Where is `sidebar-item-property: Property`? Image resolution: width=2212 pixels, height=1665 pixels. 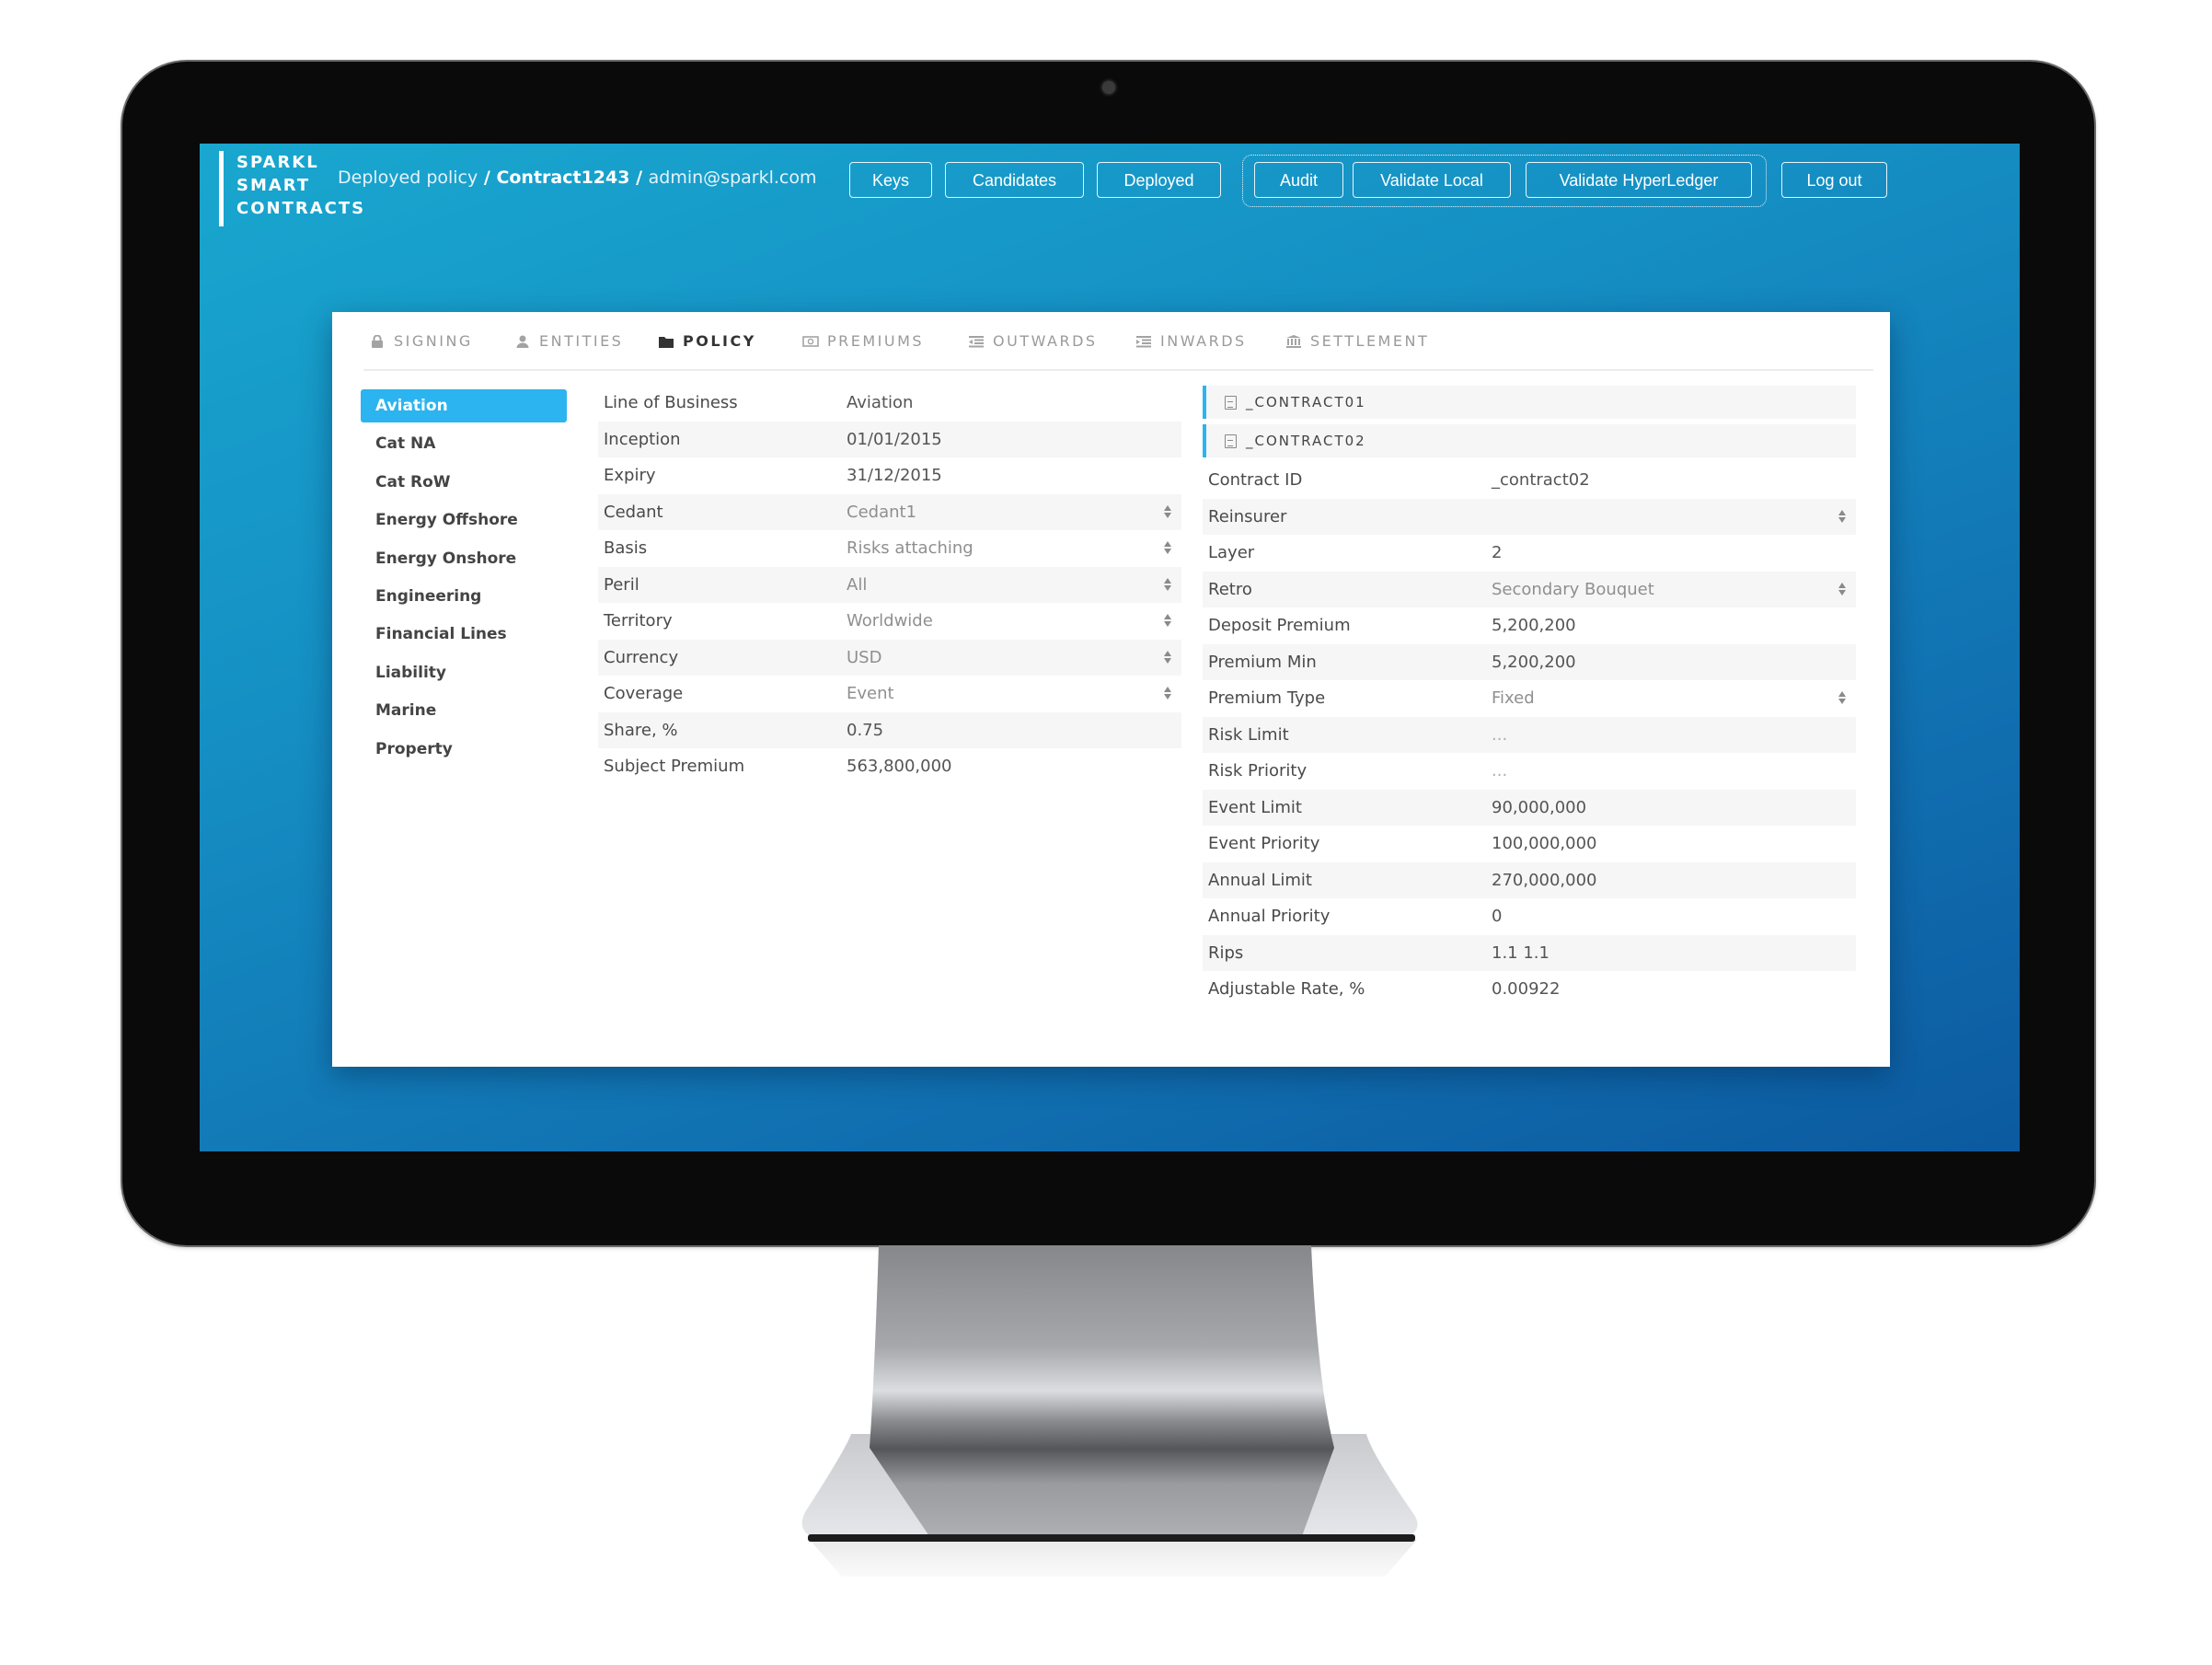
sidebar-item-property: Property is located at coordinates (464, 749).